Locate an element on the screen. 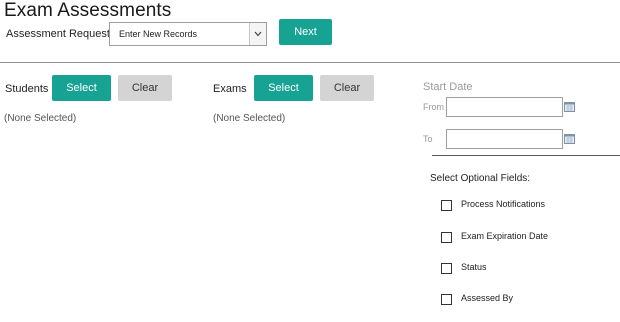 The width and height of the screenshot is (620, 322). students-none-selected: (None Selected) is located at coordinates (40, 118).